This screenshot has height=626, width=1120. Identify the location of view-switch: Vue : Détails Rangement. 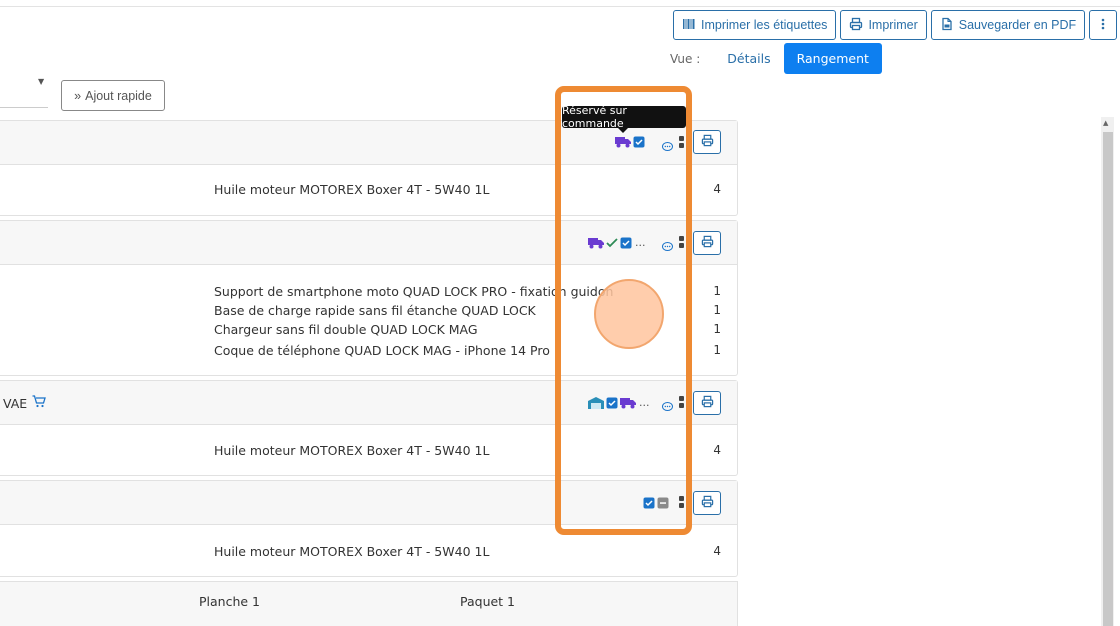
(776, 58).